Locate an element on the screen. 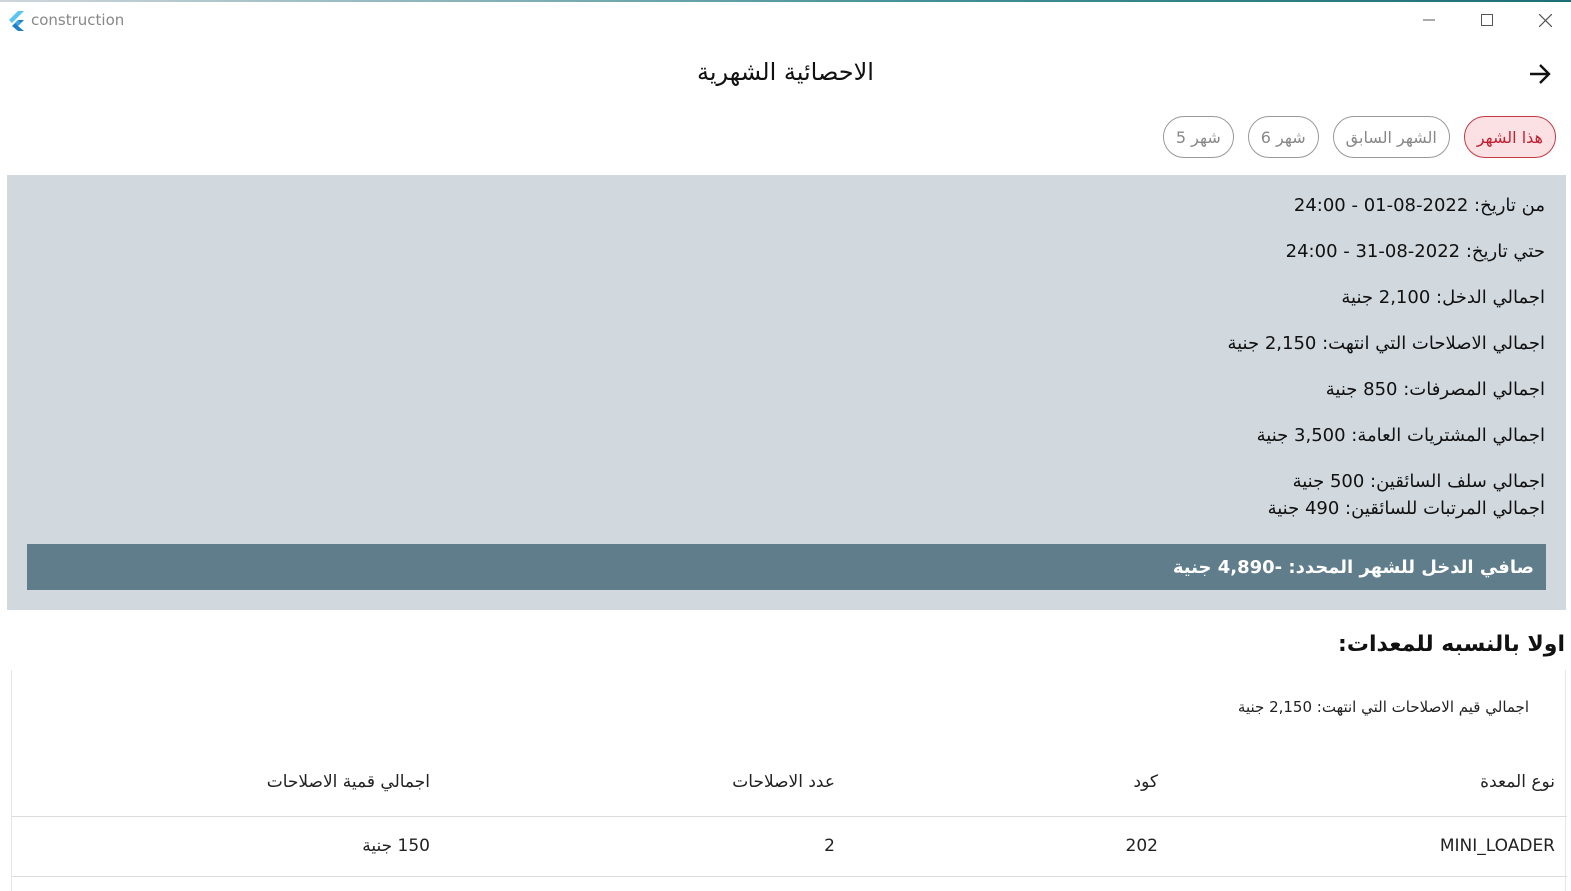  net-income-text: صافي الدخل للشهر المحدد: -4,890 جنية is located at coordinates (1353, 567).